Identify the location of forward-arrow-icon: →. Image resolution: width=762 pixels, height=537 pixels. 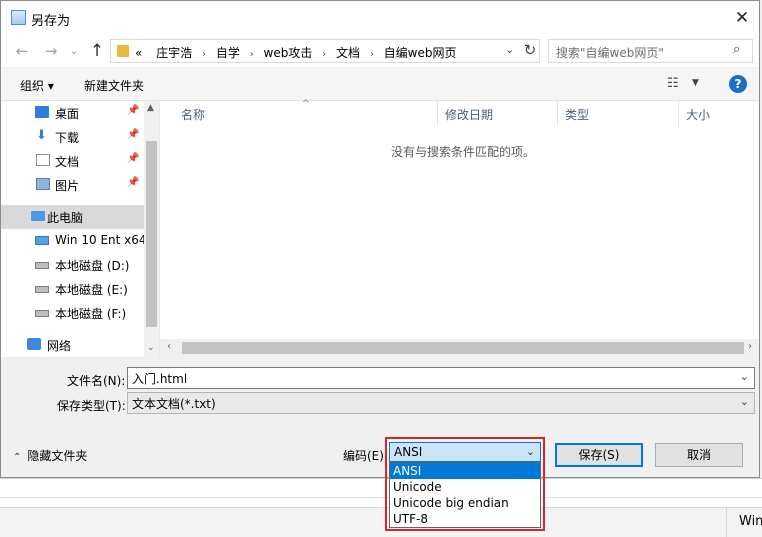
(51, 51).